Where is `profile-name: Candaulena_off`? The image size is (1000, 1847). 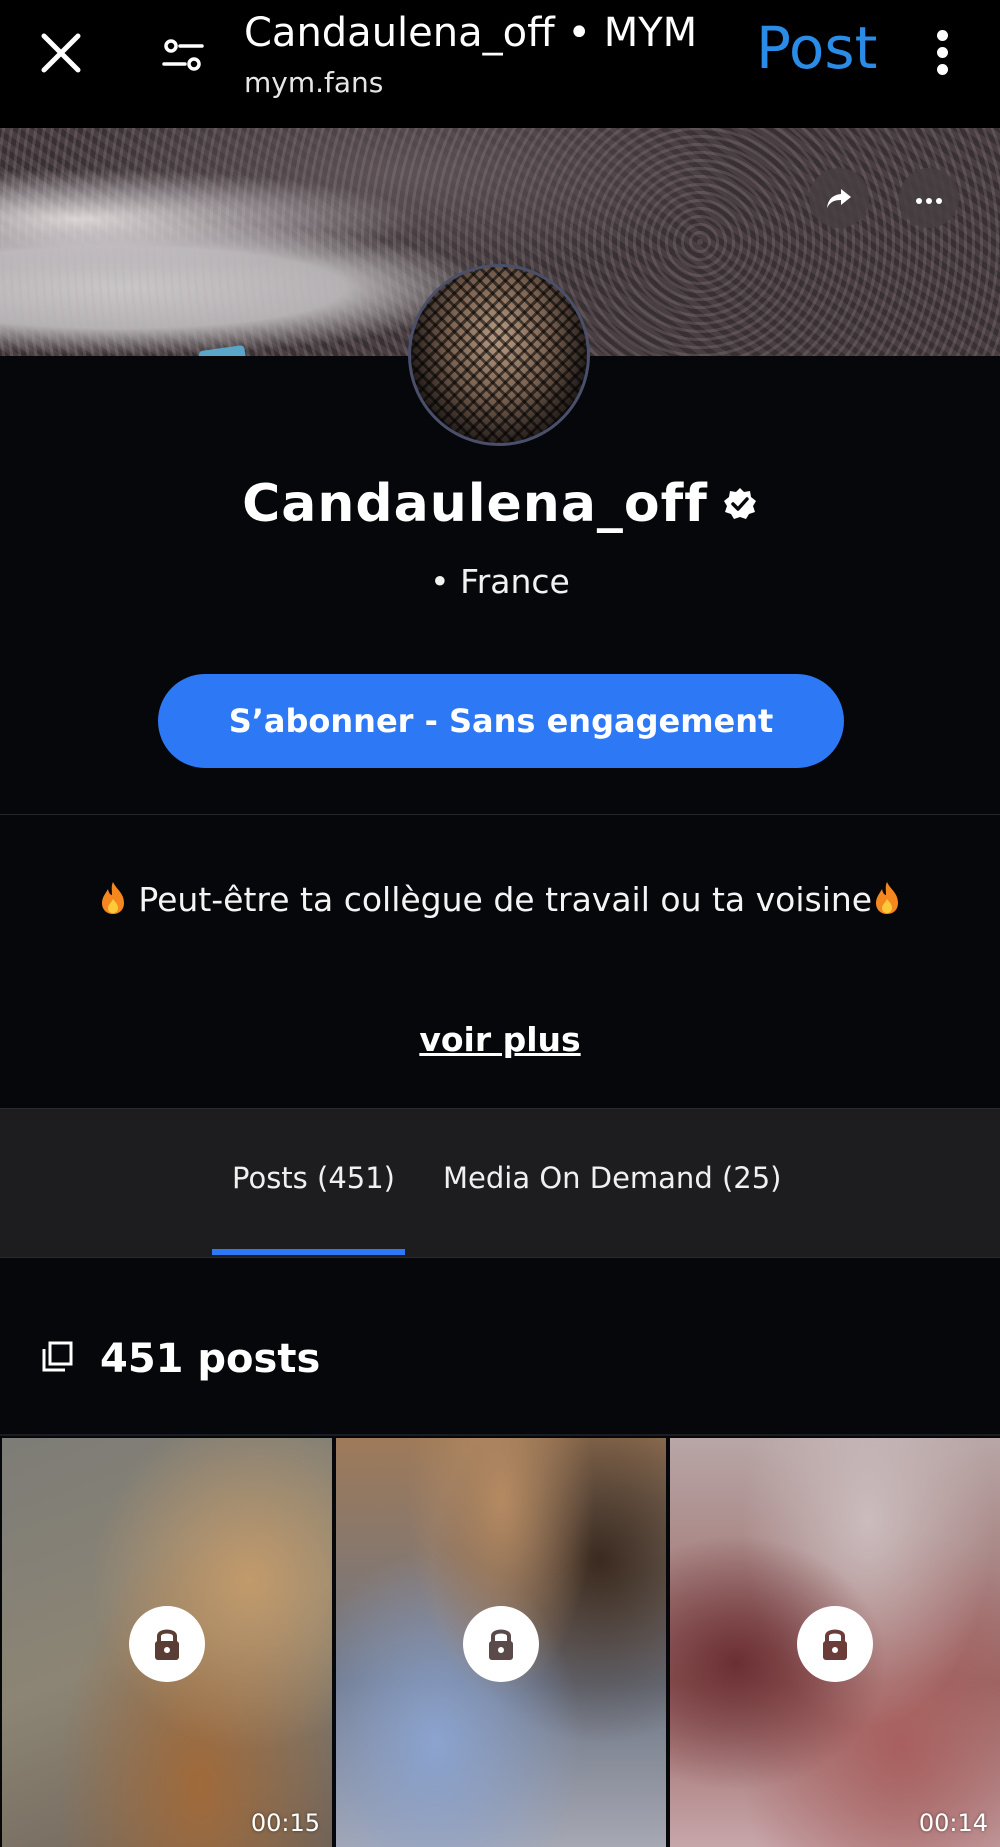 profile-name: Candaulena_off is located at coordinates (475, 504).